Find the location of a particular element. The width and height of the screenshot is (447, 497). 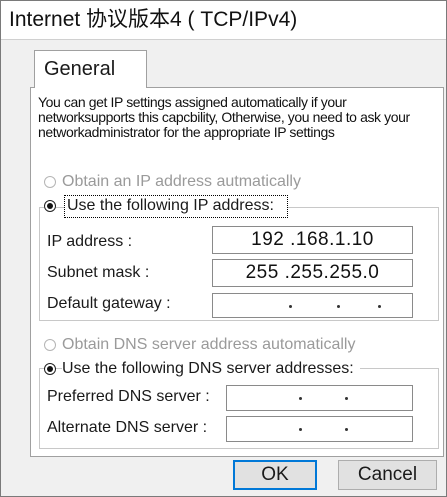

use-following-dns-radio is located at coordinates (50, 369).